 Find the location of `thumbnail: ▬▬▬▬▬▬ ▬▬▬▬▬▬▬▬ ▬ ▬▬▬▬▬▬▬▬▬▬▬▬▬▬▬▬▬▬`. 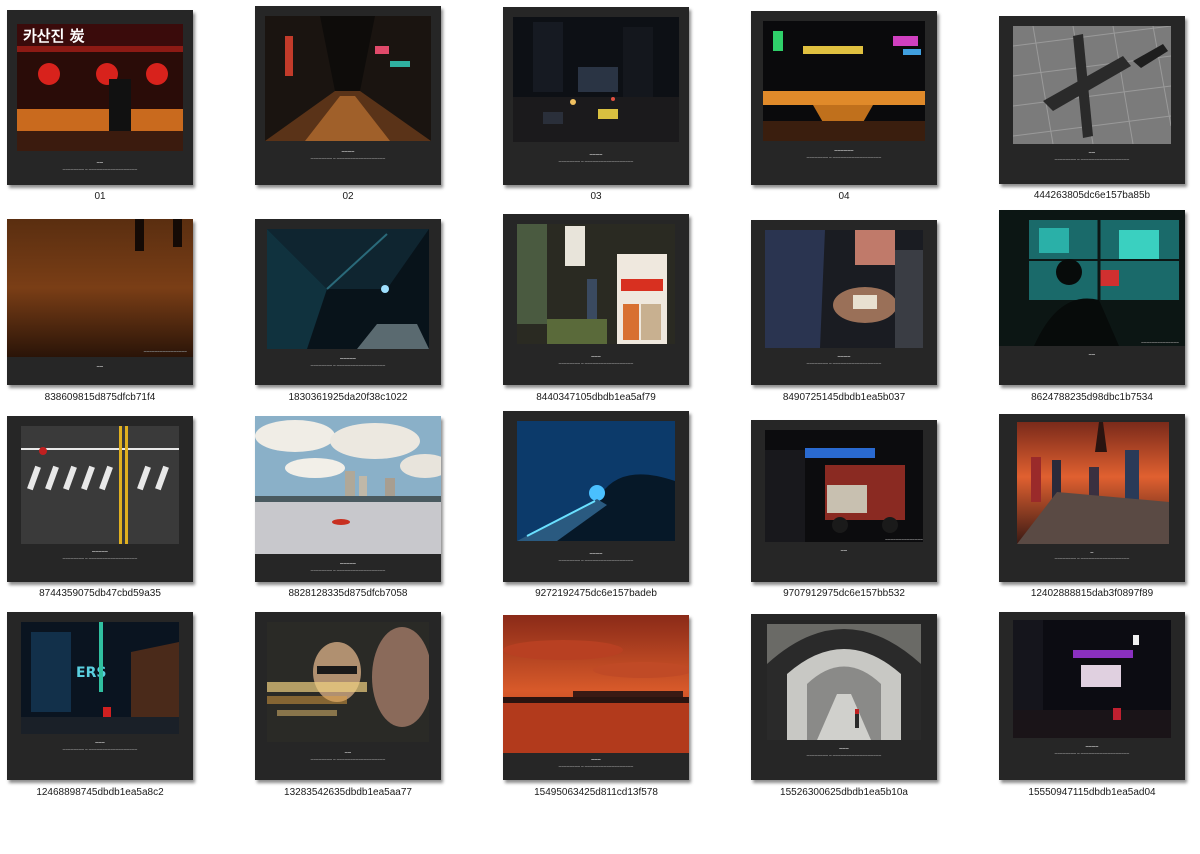

thumbnail: ▬▬▬▬▬▬ ▬▬▬▬▬▬▬▬ ▬ ▬▬▬▬▬▬▬▬▬▬▬▬▬▬▬▬▬▬ is located at coordinates (844, 98).